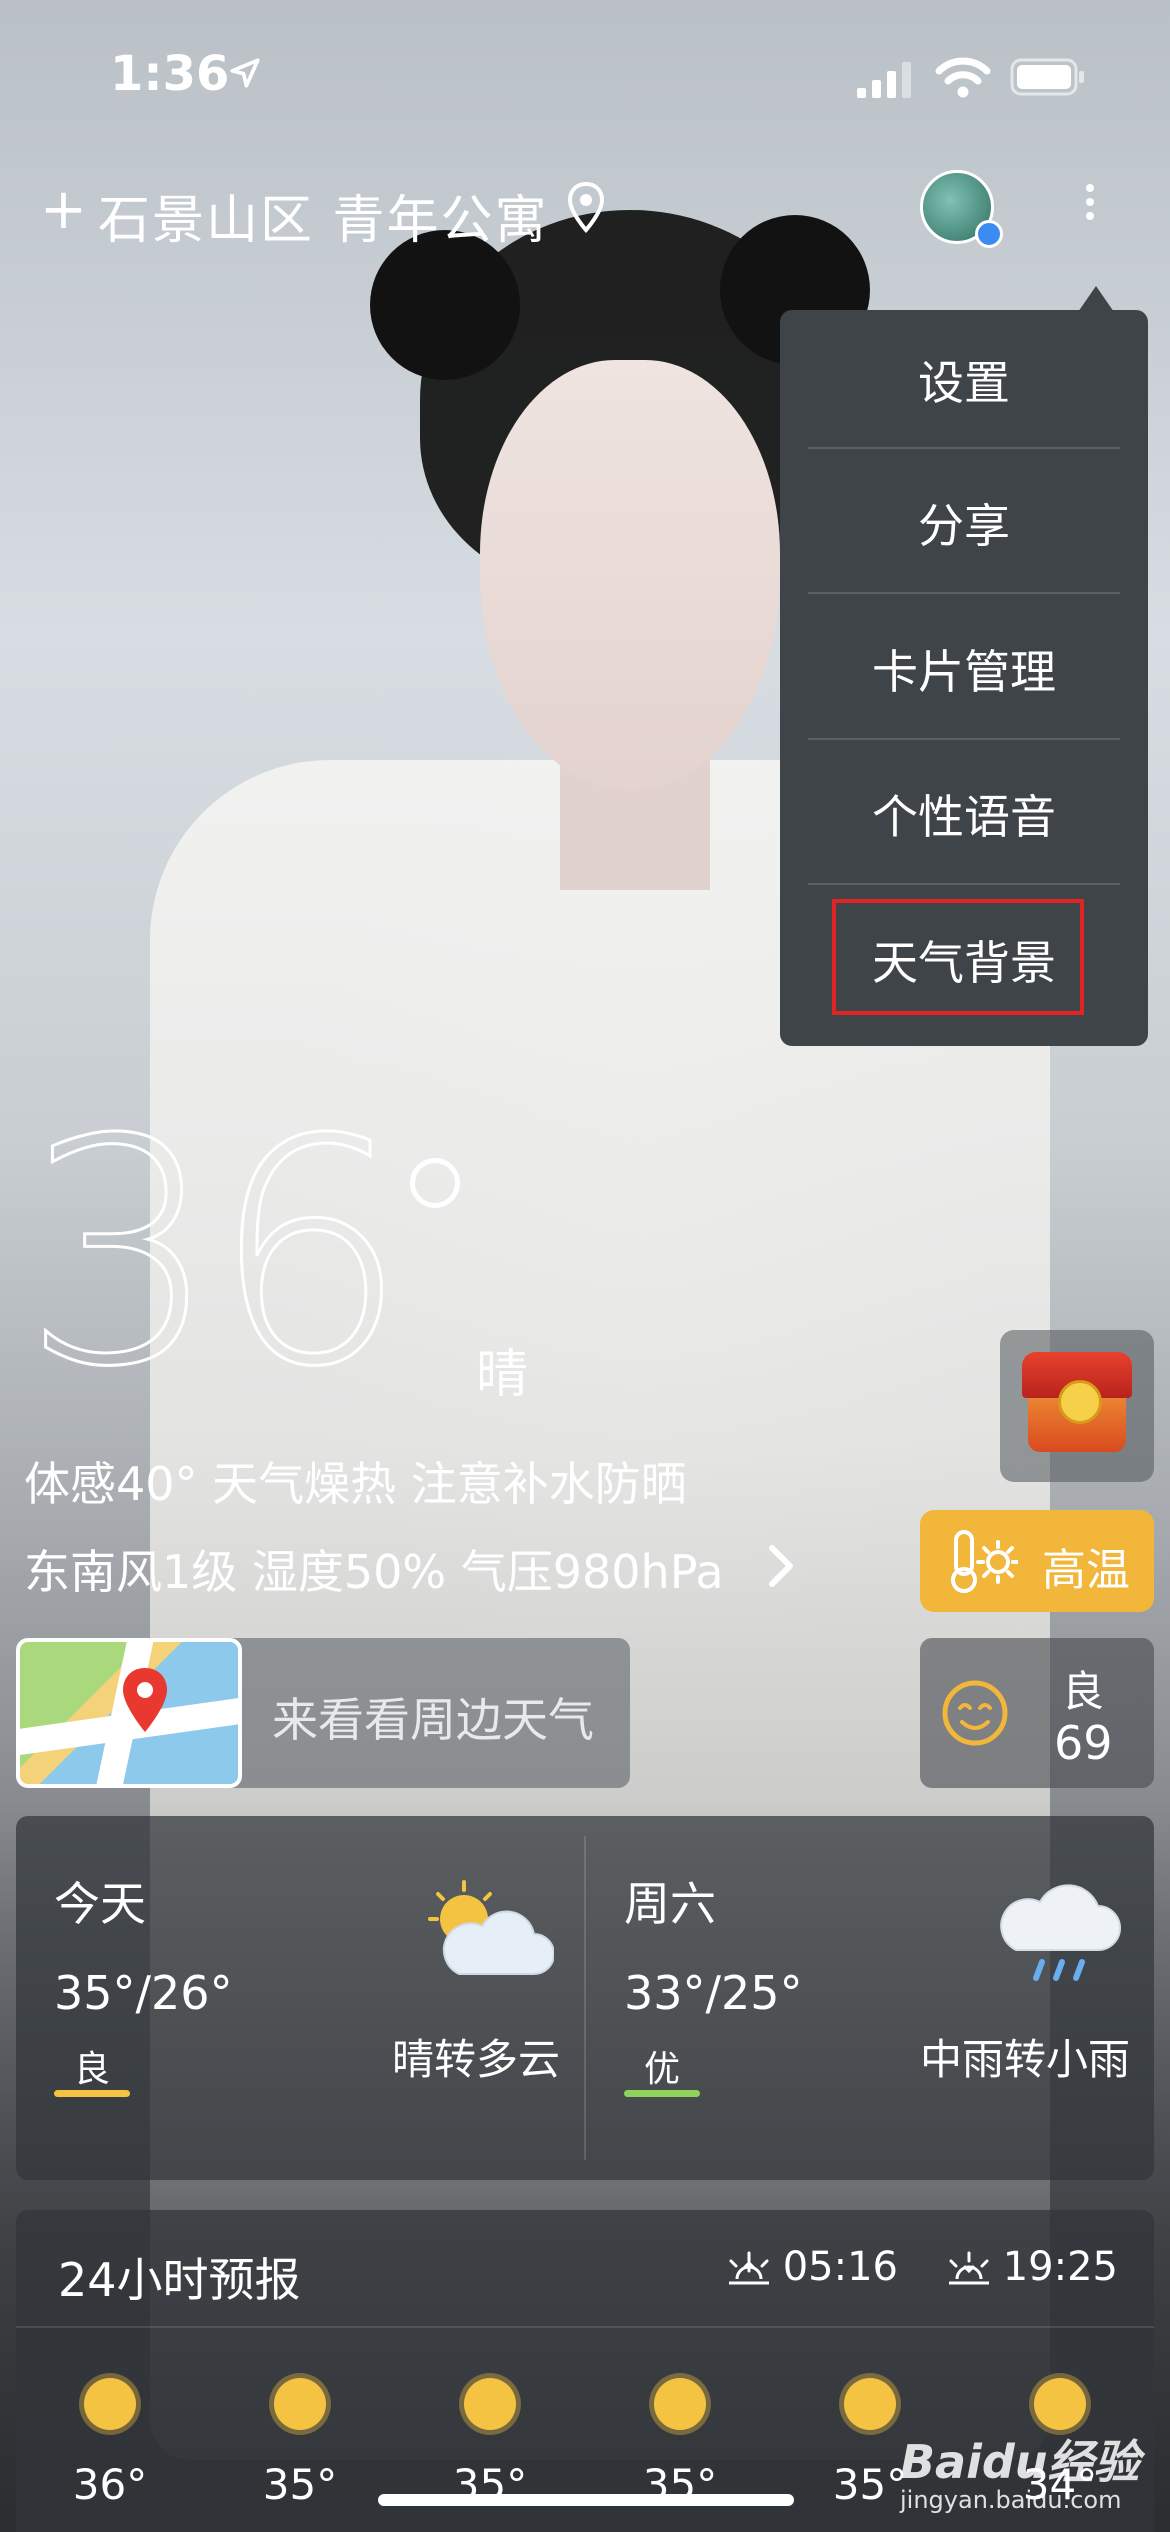 Image resolution: width=1170 pixels, height=2532 pixels. What do you see at coordinates (300, 2445) in the screenshot?
I see `hour-item: 35°` at bounding box center [300, 2445].